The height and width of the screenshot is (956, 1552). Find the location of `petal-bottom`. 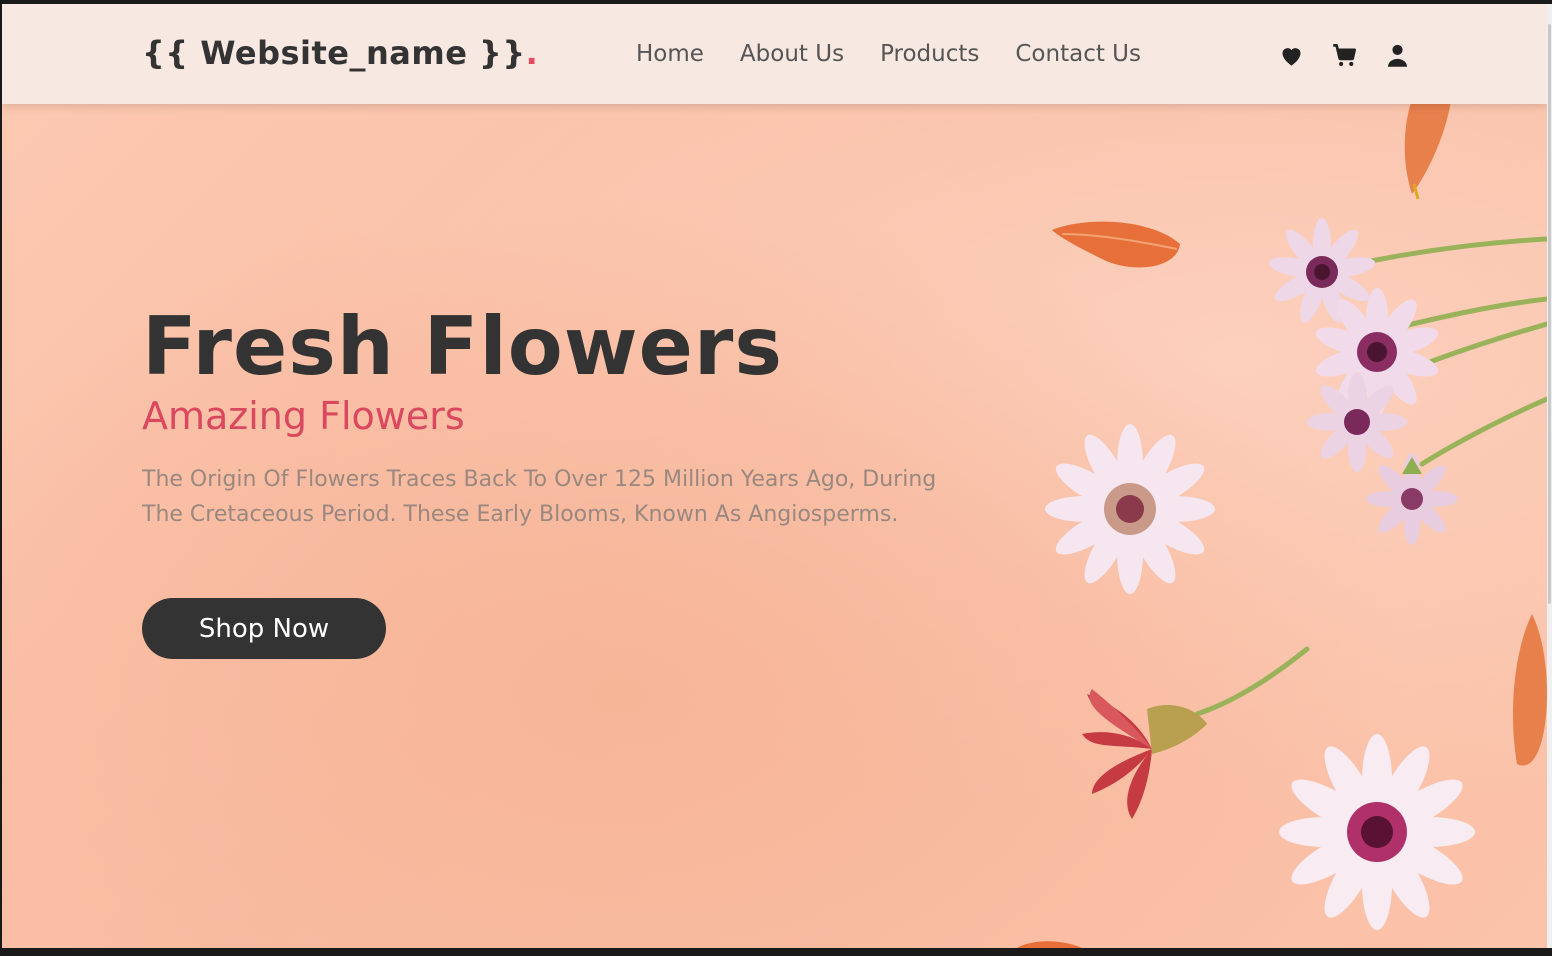

petal-bottom is located at coordinates (1049, 944).